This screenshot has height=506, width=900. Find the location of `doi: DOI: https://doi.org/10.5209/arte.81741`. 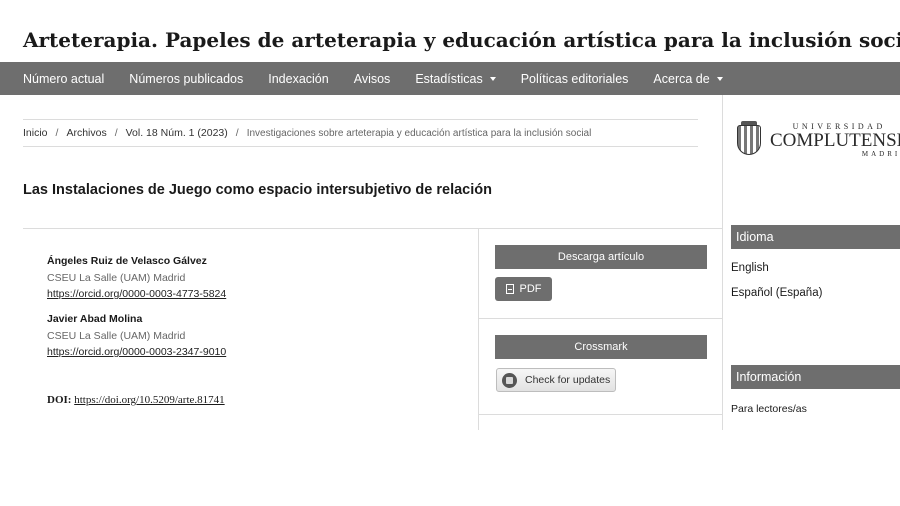

doi: DOI: https://doi.org/10.5209/arte.81741 is located at coordinates (136, 400).